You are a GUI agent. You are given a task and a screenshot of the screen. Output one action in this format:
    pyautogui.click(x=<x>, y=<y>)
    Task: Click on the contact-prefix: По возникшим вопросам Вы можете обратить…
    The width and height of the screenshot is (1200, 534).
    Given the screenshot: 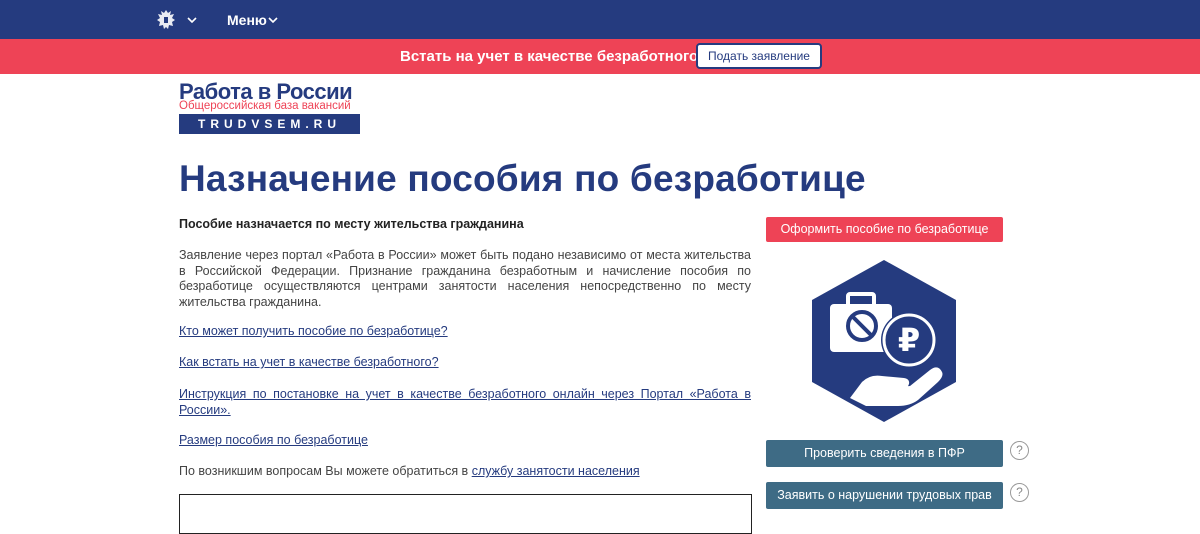 What is the action you would take?
    pyautogui.click(x=325, y=471)
    